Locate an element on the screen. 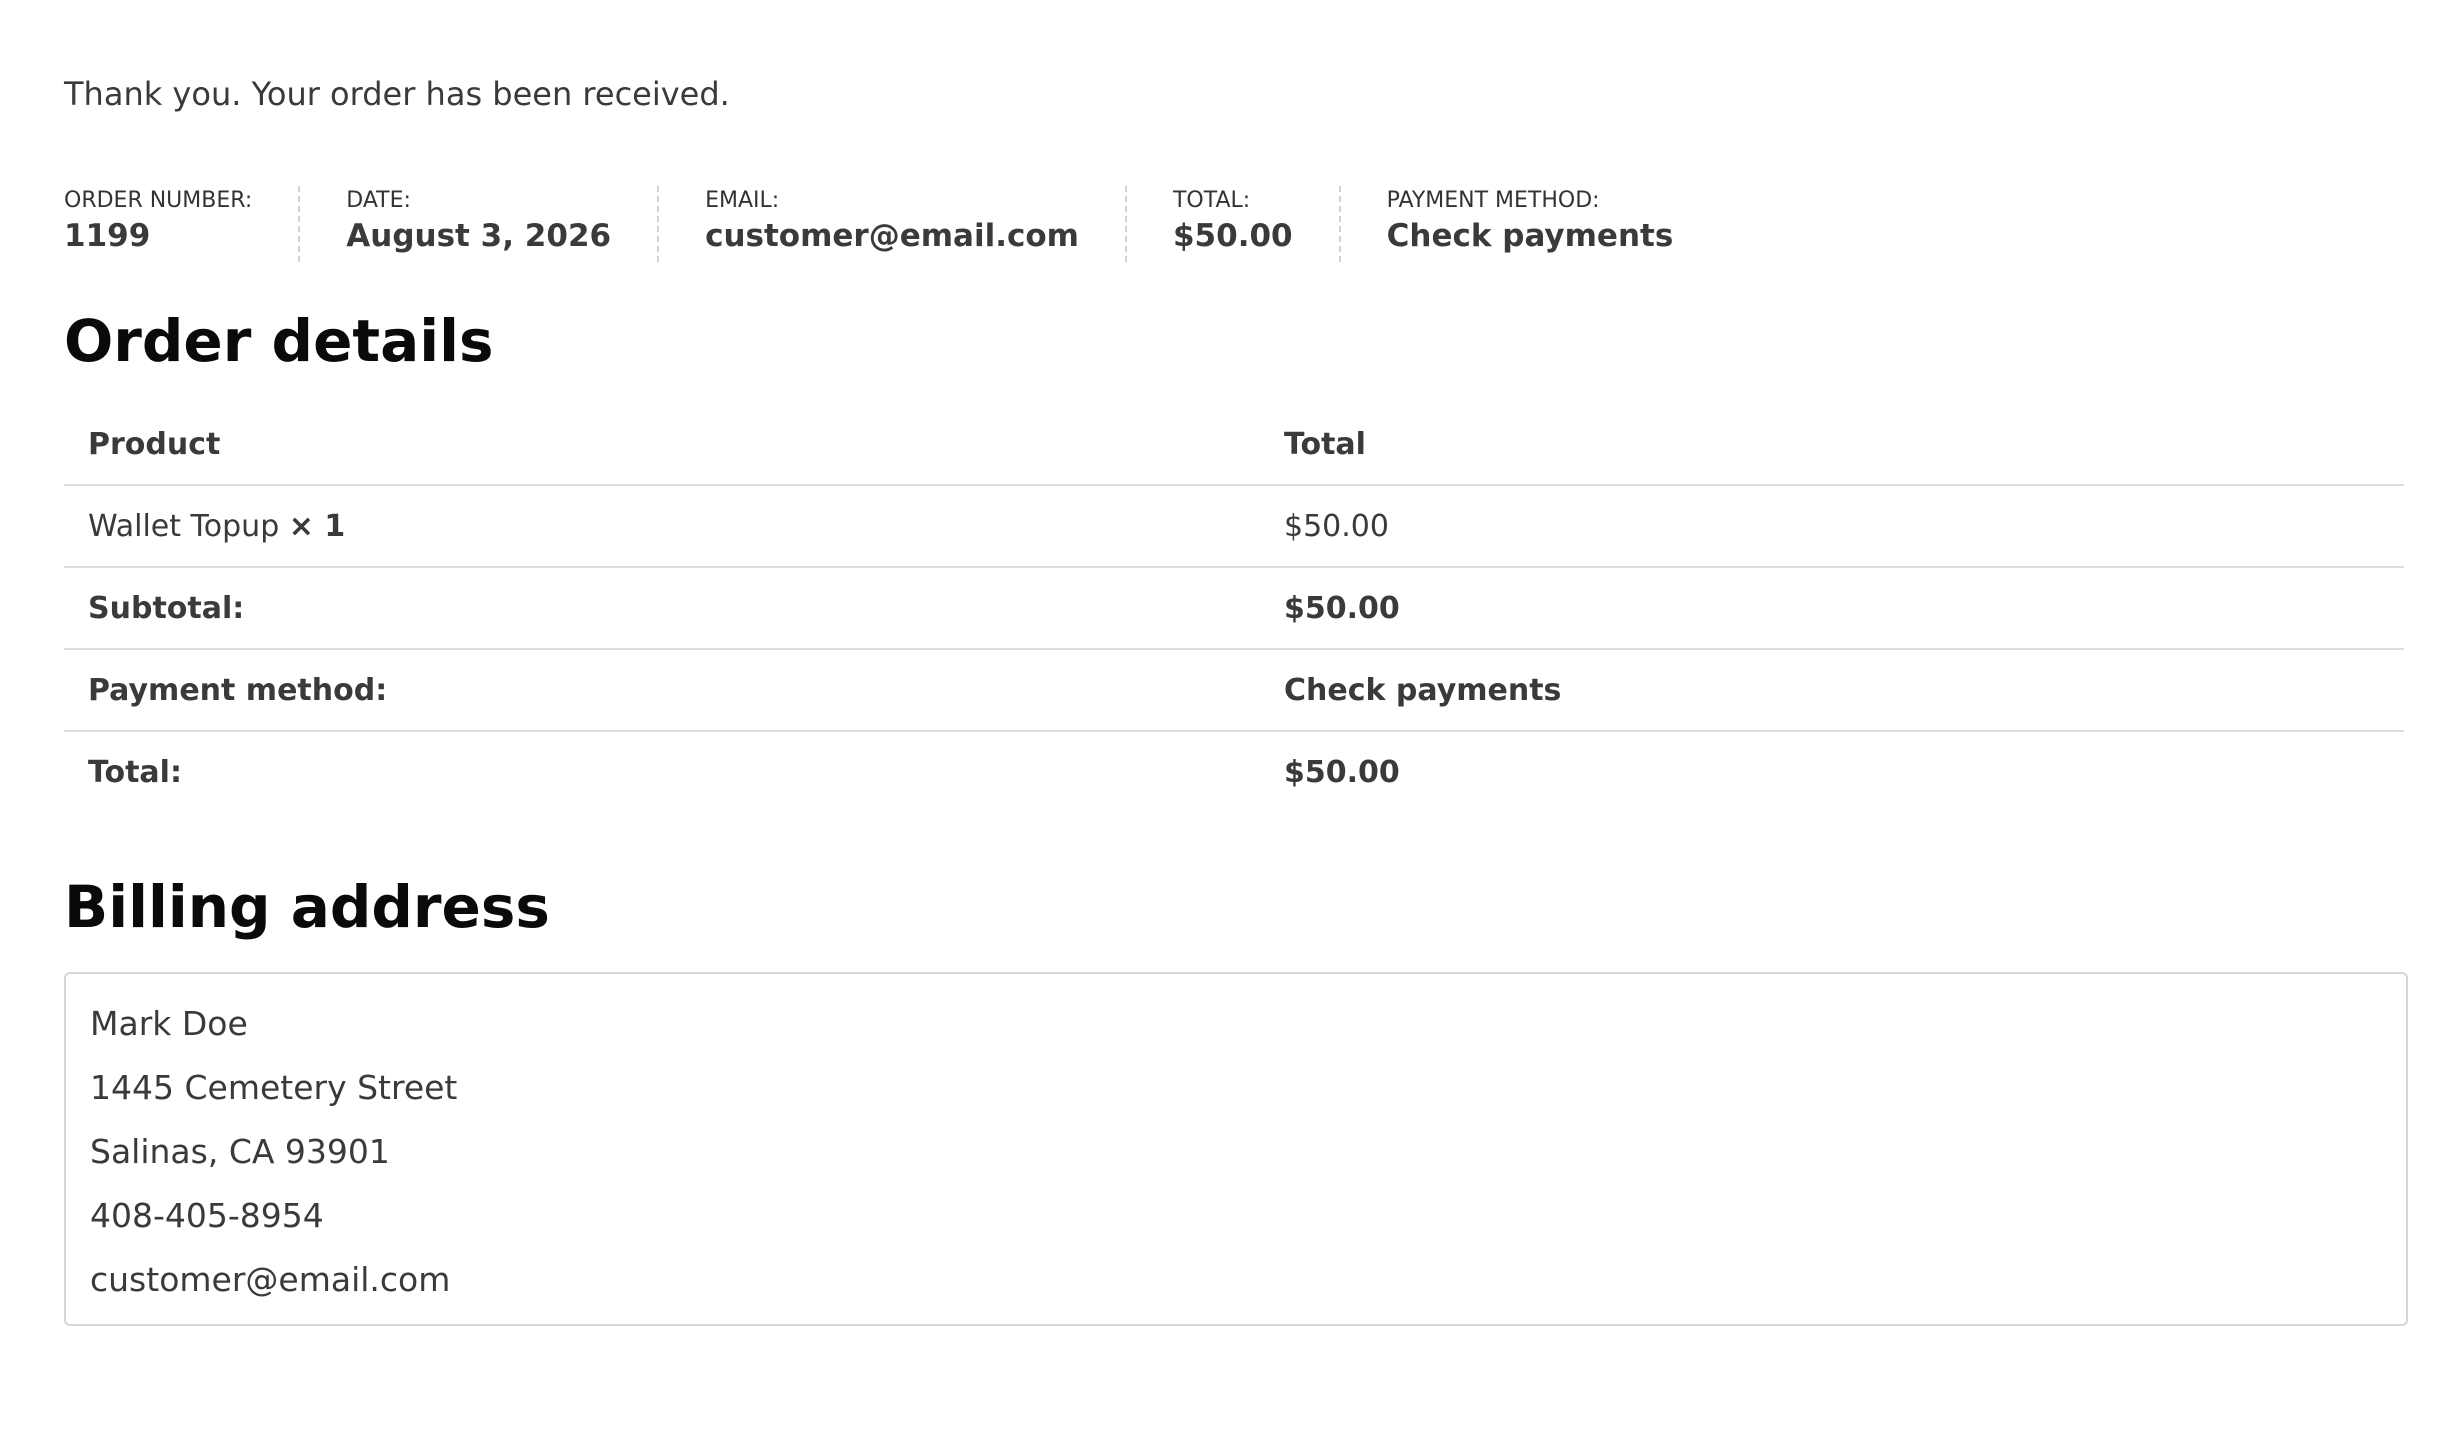 This screenshot has width=2464, height=1446. overview-email-value: customer@email.com is located at coordinates (892, 236).